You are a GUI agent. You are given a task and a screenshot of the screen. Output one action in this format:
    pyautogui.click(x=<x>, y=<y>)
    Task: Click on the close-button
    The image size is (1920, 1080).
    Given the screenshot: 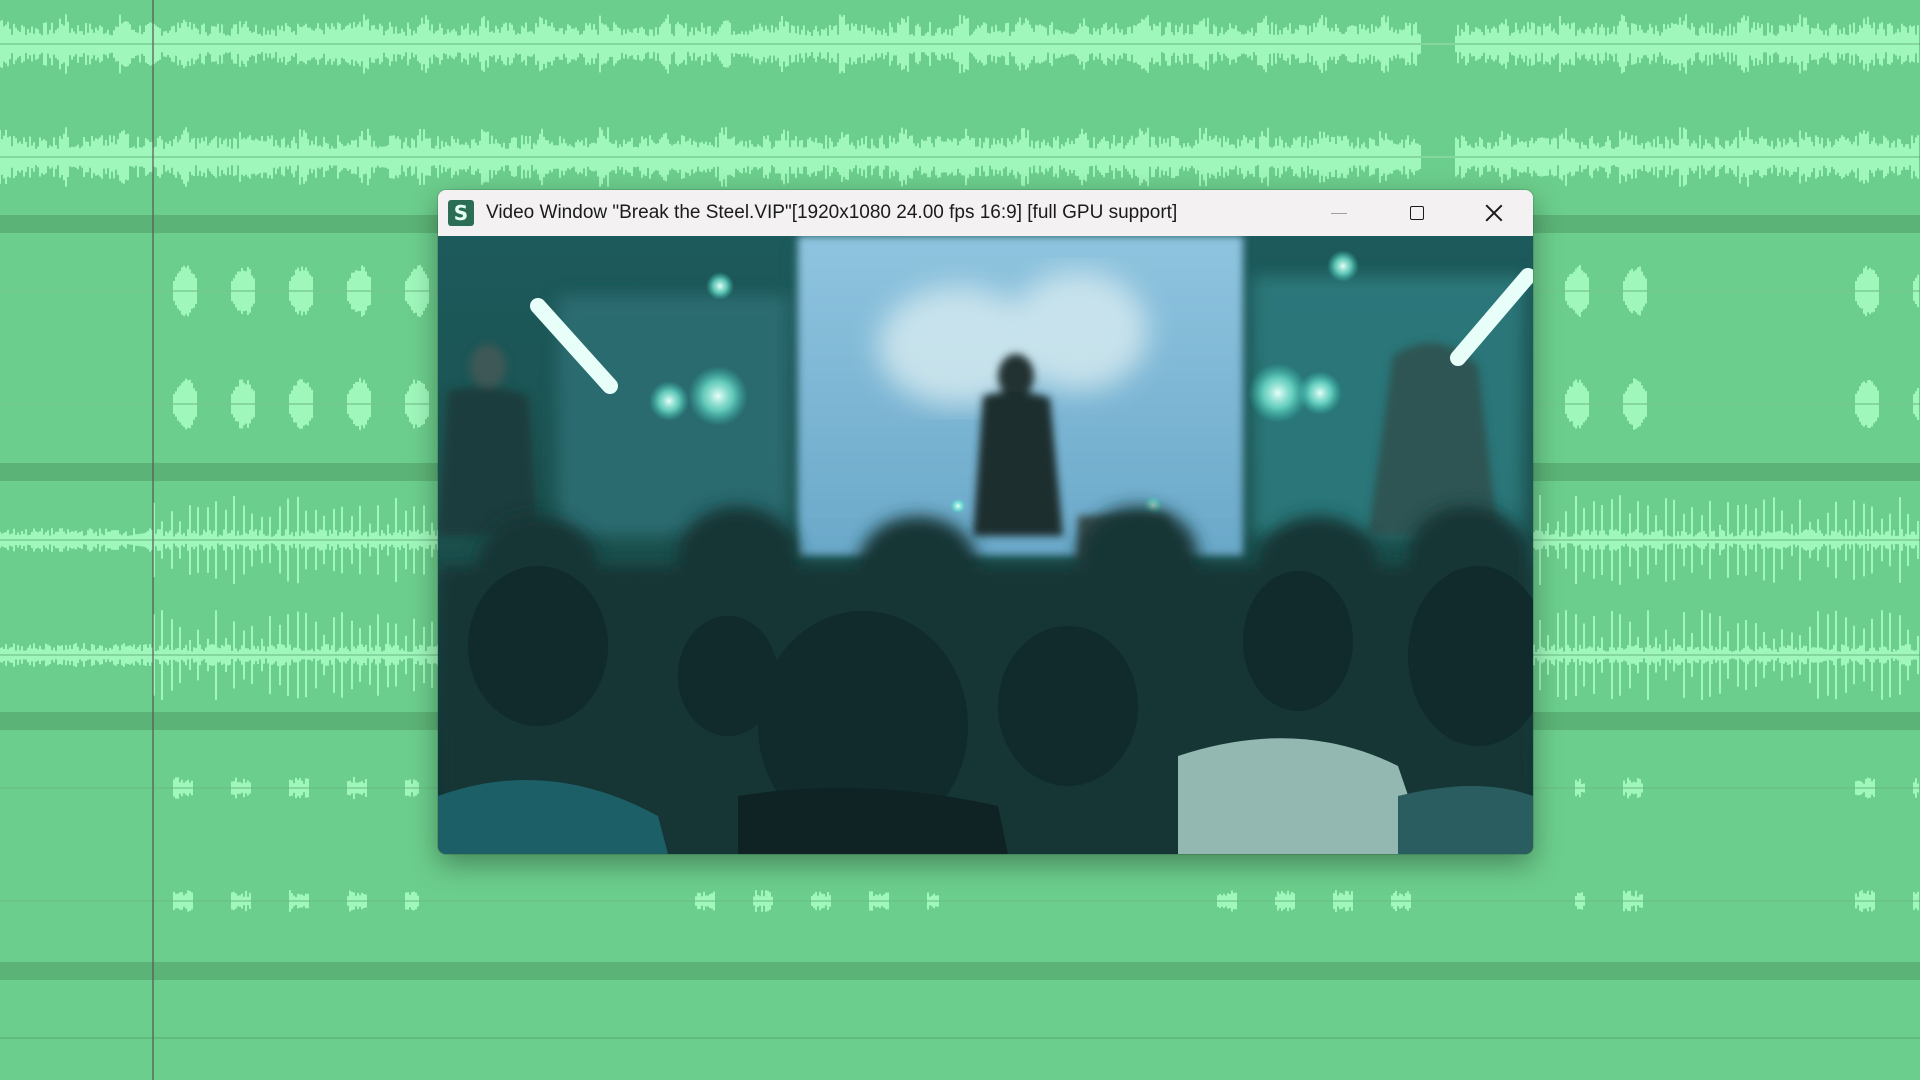 What is the action you would take?
    pyautogui.click(x=1494, y=213)
    